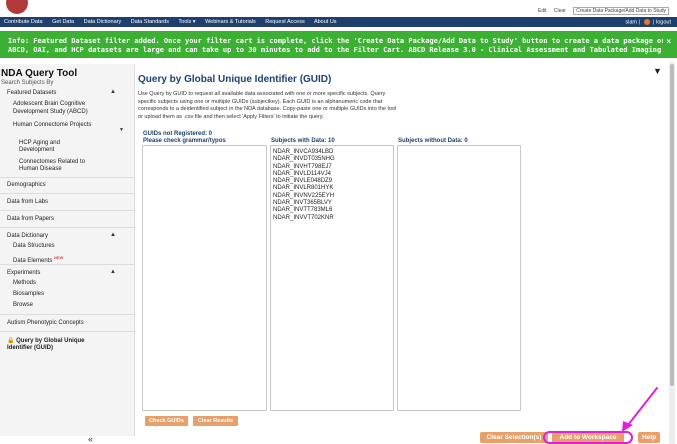 Image resolution: width=677 pixels, height=444 pixels. I want to click on sidebar-item-hcp-aging-2: Development, so click(36, 150).